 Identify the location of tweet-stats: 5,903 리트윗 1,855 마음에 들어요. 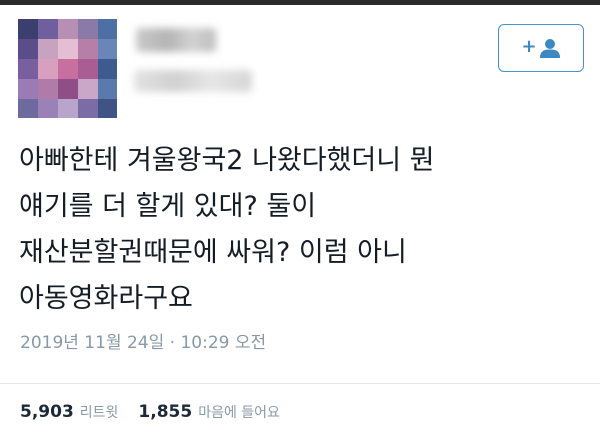
(150, 412).